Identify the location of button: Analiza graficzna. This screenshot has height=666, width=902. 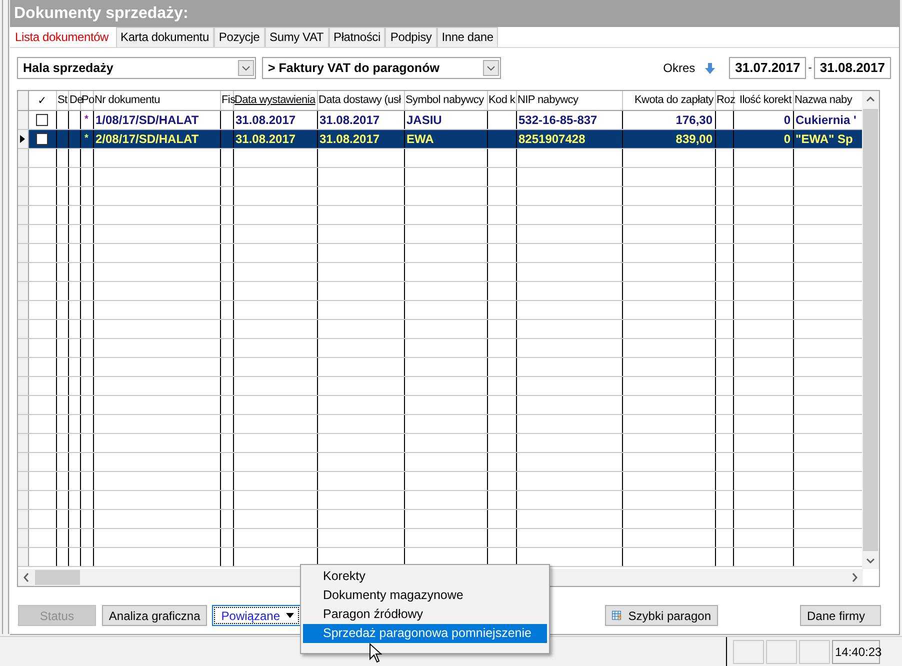
(155, 615).